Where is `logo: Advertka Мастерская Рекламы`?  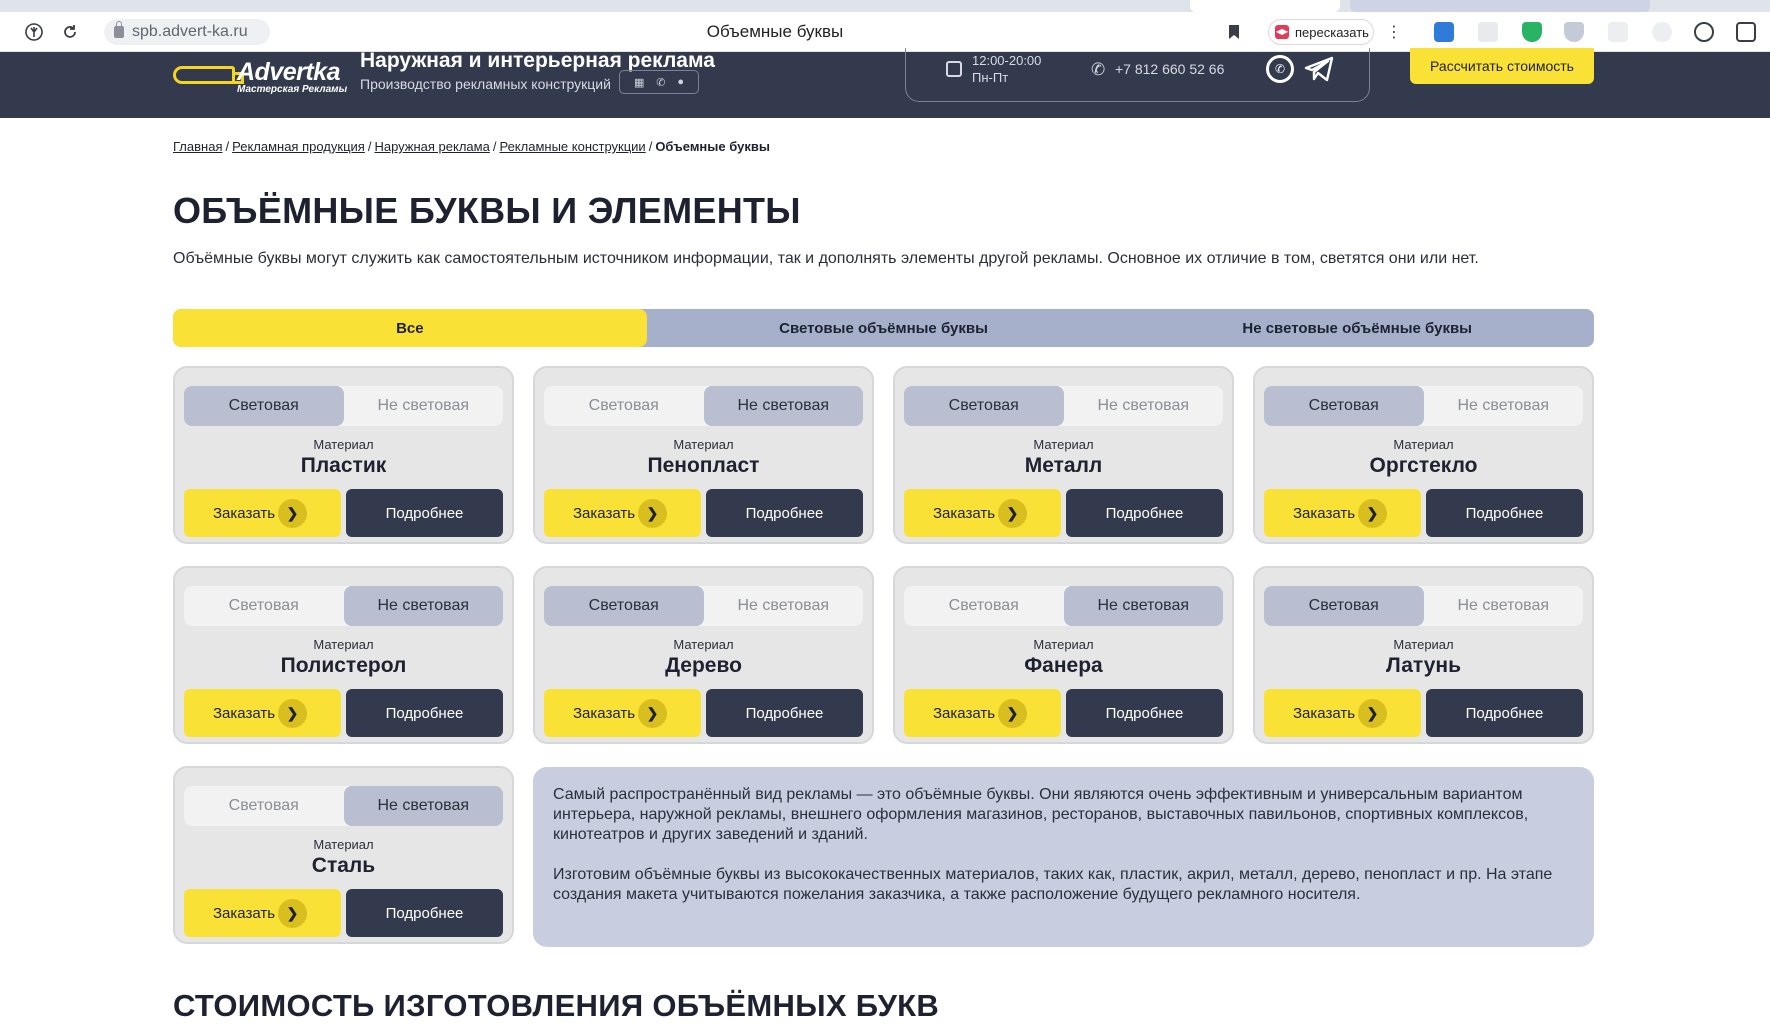
logo: Advertka Мастерская Рекламы is located at coordinates (263, 76).